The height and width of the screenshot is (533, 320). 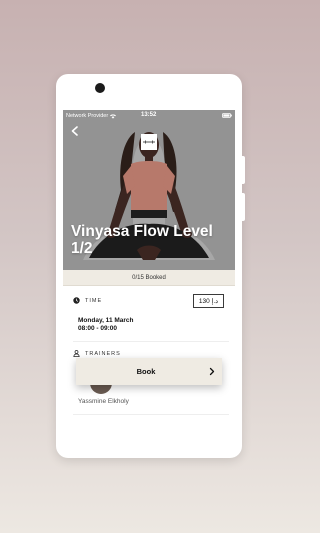 I want to click on booking-count-bar: 0/15 Booked, so click(x=149, y=278).